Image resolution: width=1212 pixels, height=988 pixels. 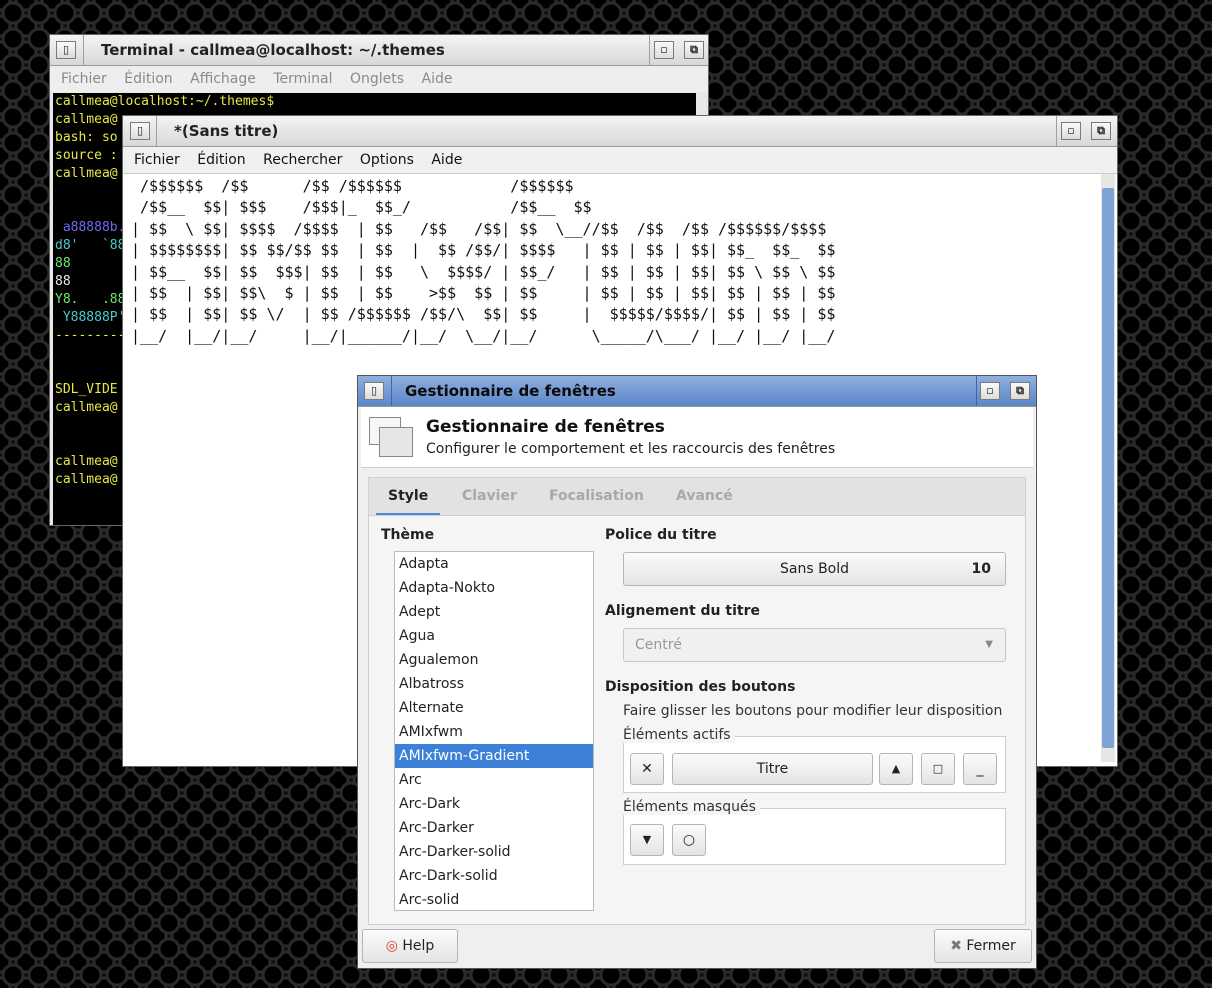 What do you see at coordinates (494, 852) in the screenshot?
I see `theme-list-item: Arc-Darker-solid` at bounding box center [494, 852].